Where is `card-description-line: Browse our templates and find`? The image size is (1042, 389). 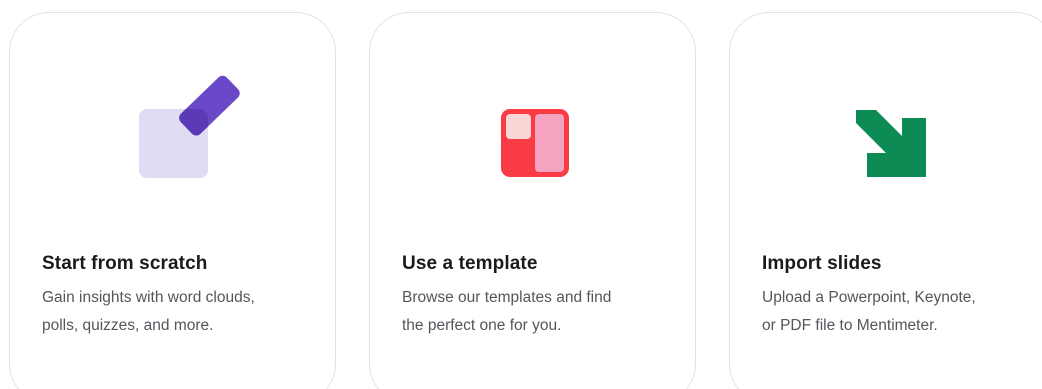 card-description-line: Browse our templates and find is located at coordinates (507, 297).